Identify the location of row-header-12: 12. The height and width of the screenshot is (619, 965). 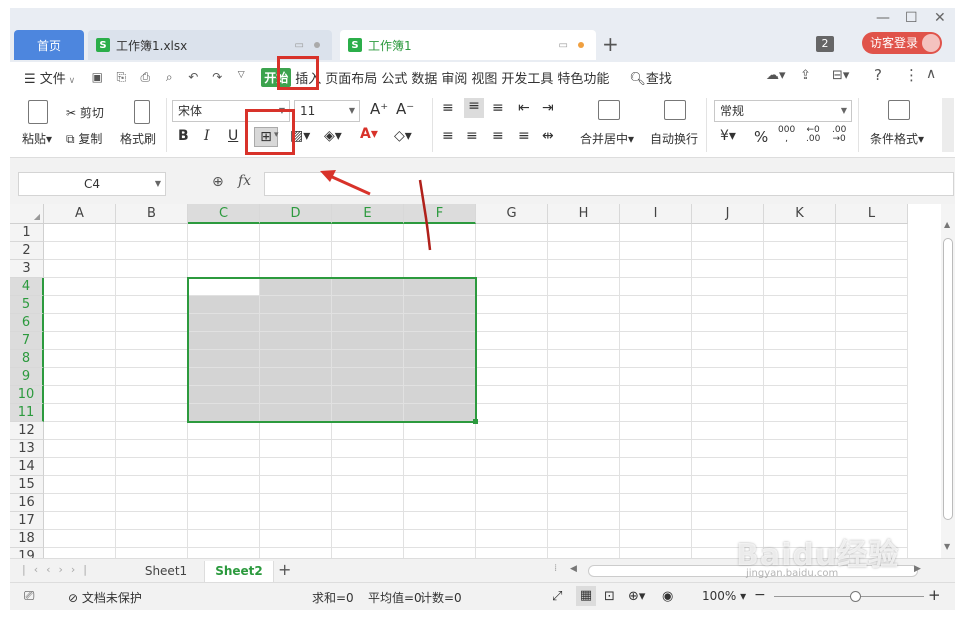
(27, 431).